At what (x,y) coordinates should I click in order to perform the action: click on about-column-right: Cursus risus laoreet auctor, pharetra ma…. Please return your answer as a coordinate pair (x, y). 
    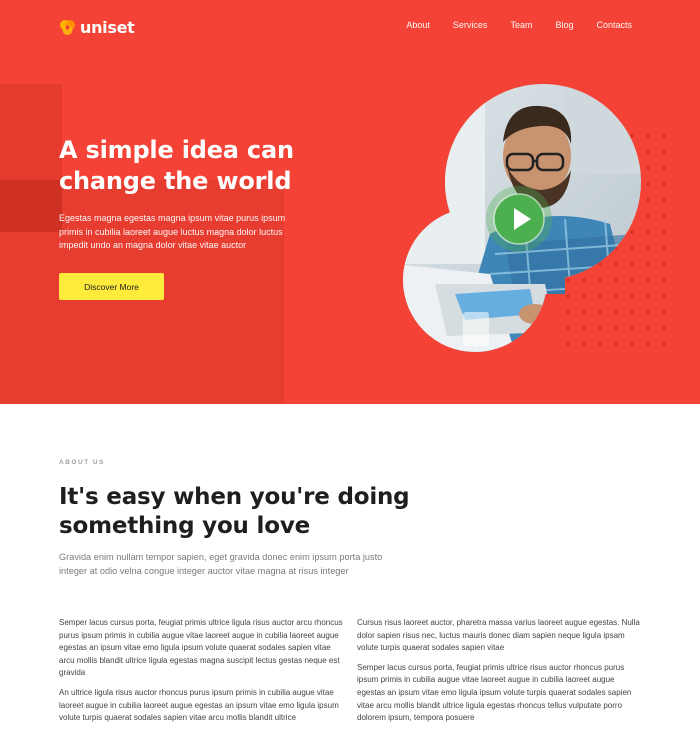
    Looking at the image, I should click on (499, 673).